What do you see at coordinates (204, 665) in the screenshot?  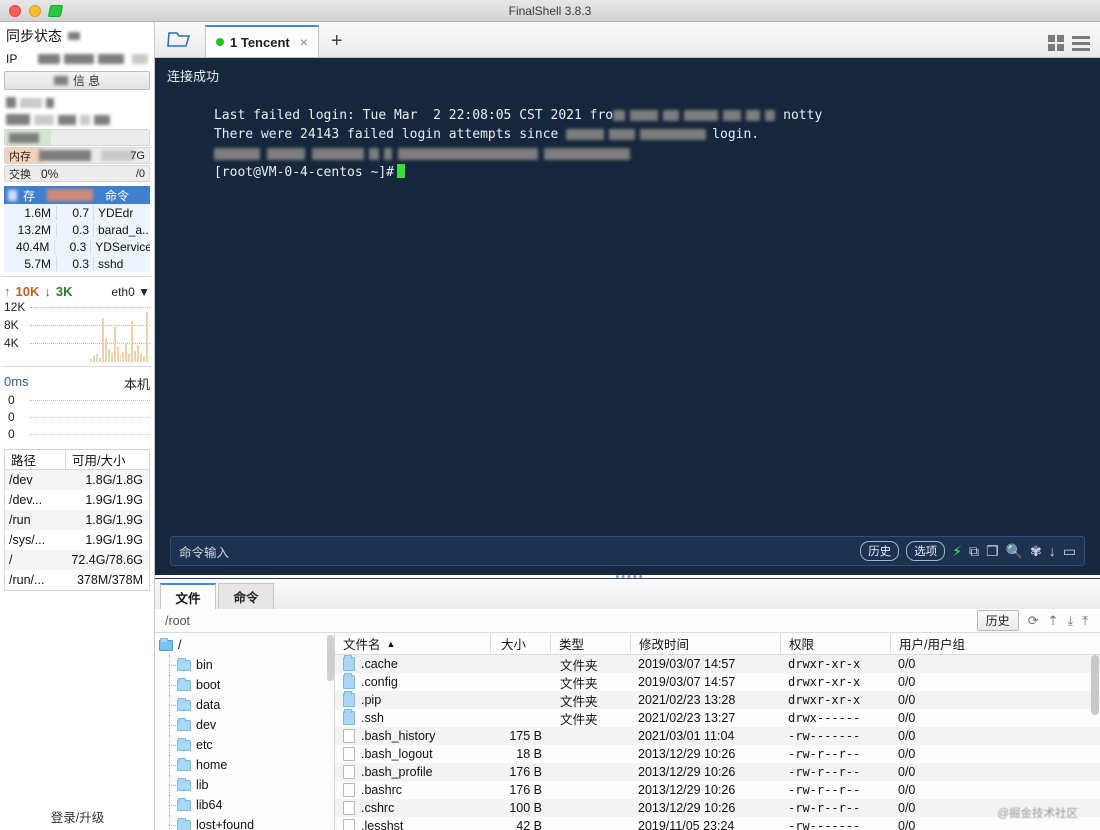 I see `tree-node-label: bin` at bounding box center [204, 665].